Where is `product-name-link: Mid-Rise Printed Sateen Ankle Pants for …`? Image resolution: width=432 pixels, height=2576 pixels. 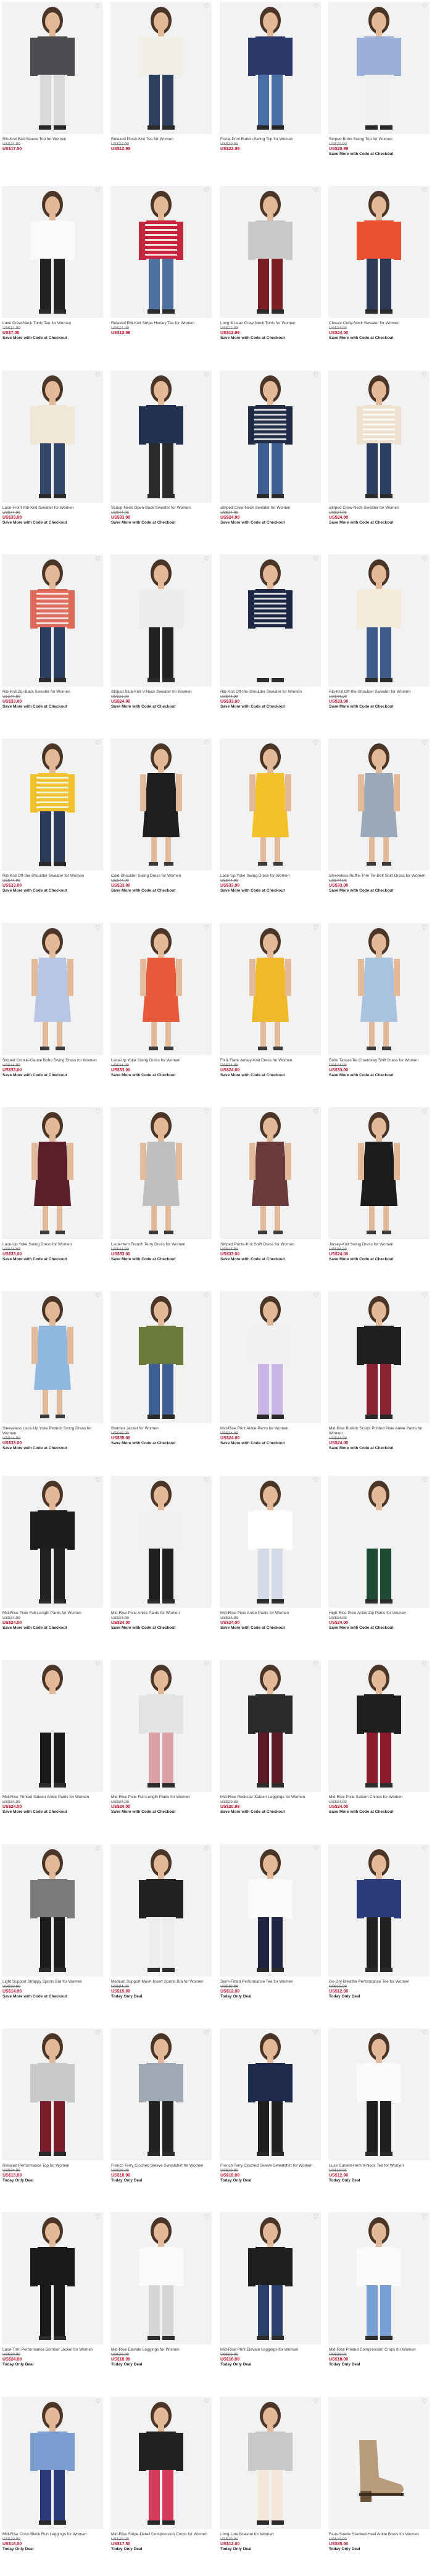 product-name-link: Mid-Rise Printed Sateen Ankle Pants for … is located at coordinates (51, 1797).